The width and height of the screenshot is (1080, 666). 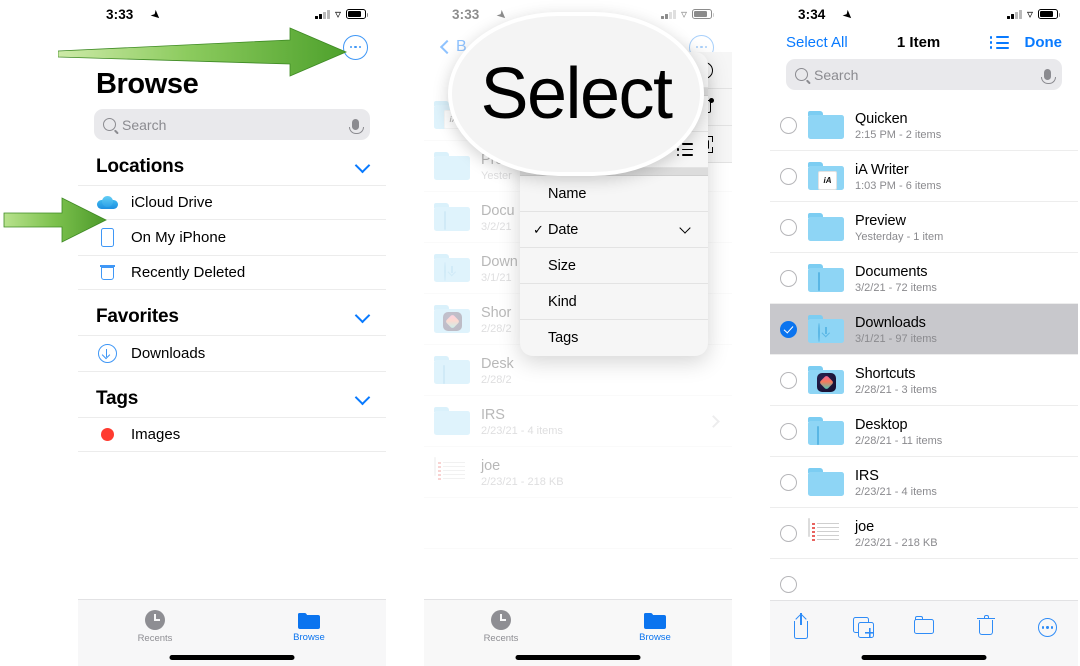 What do you see at coordinates (578, 472) in the screenshot?
I see `list-item: joe 2/23/21 - 218 KB` at bounding box center [578, 472].